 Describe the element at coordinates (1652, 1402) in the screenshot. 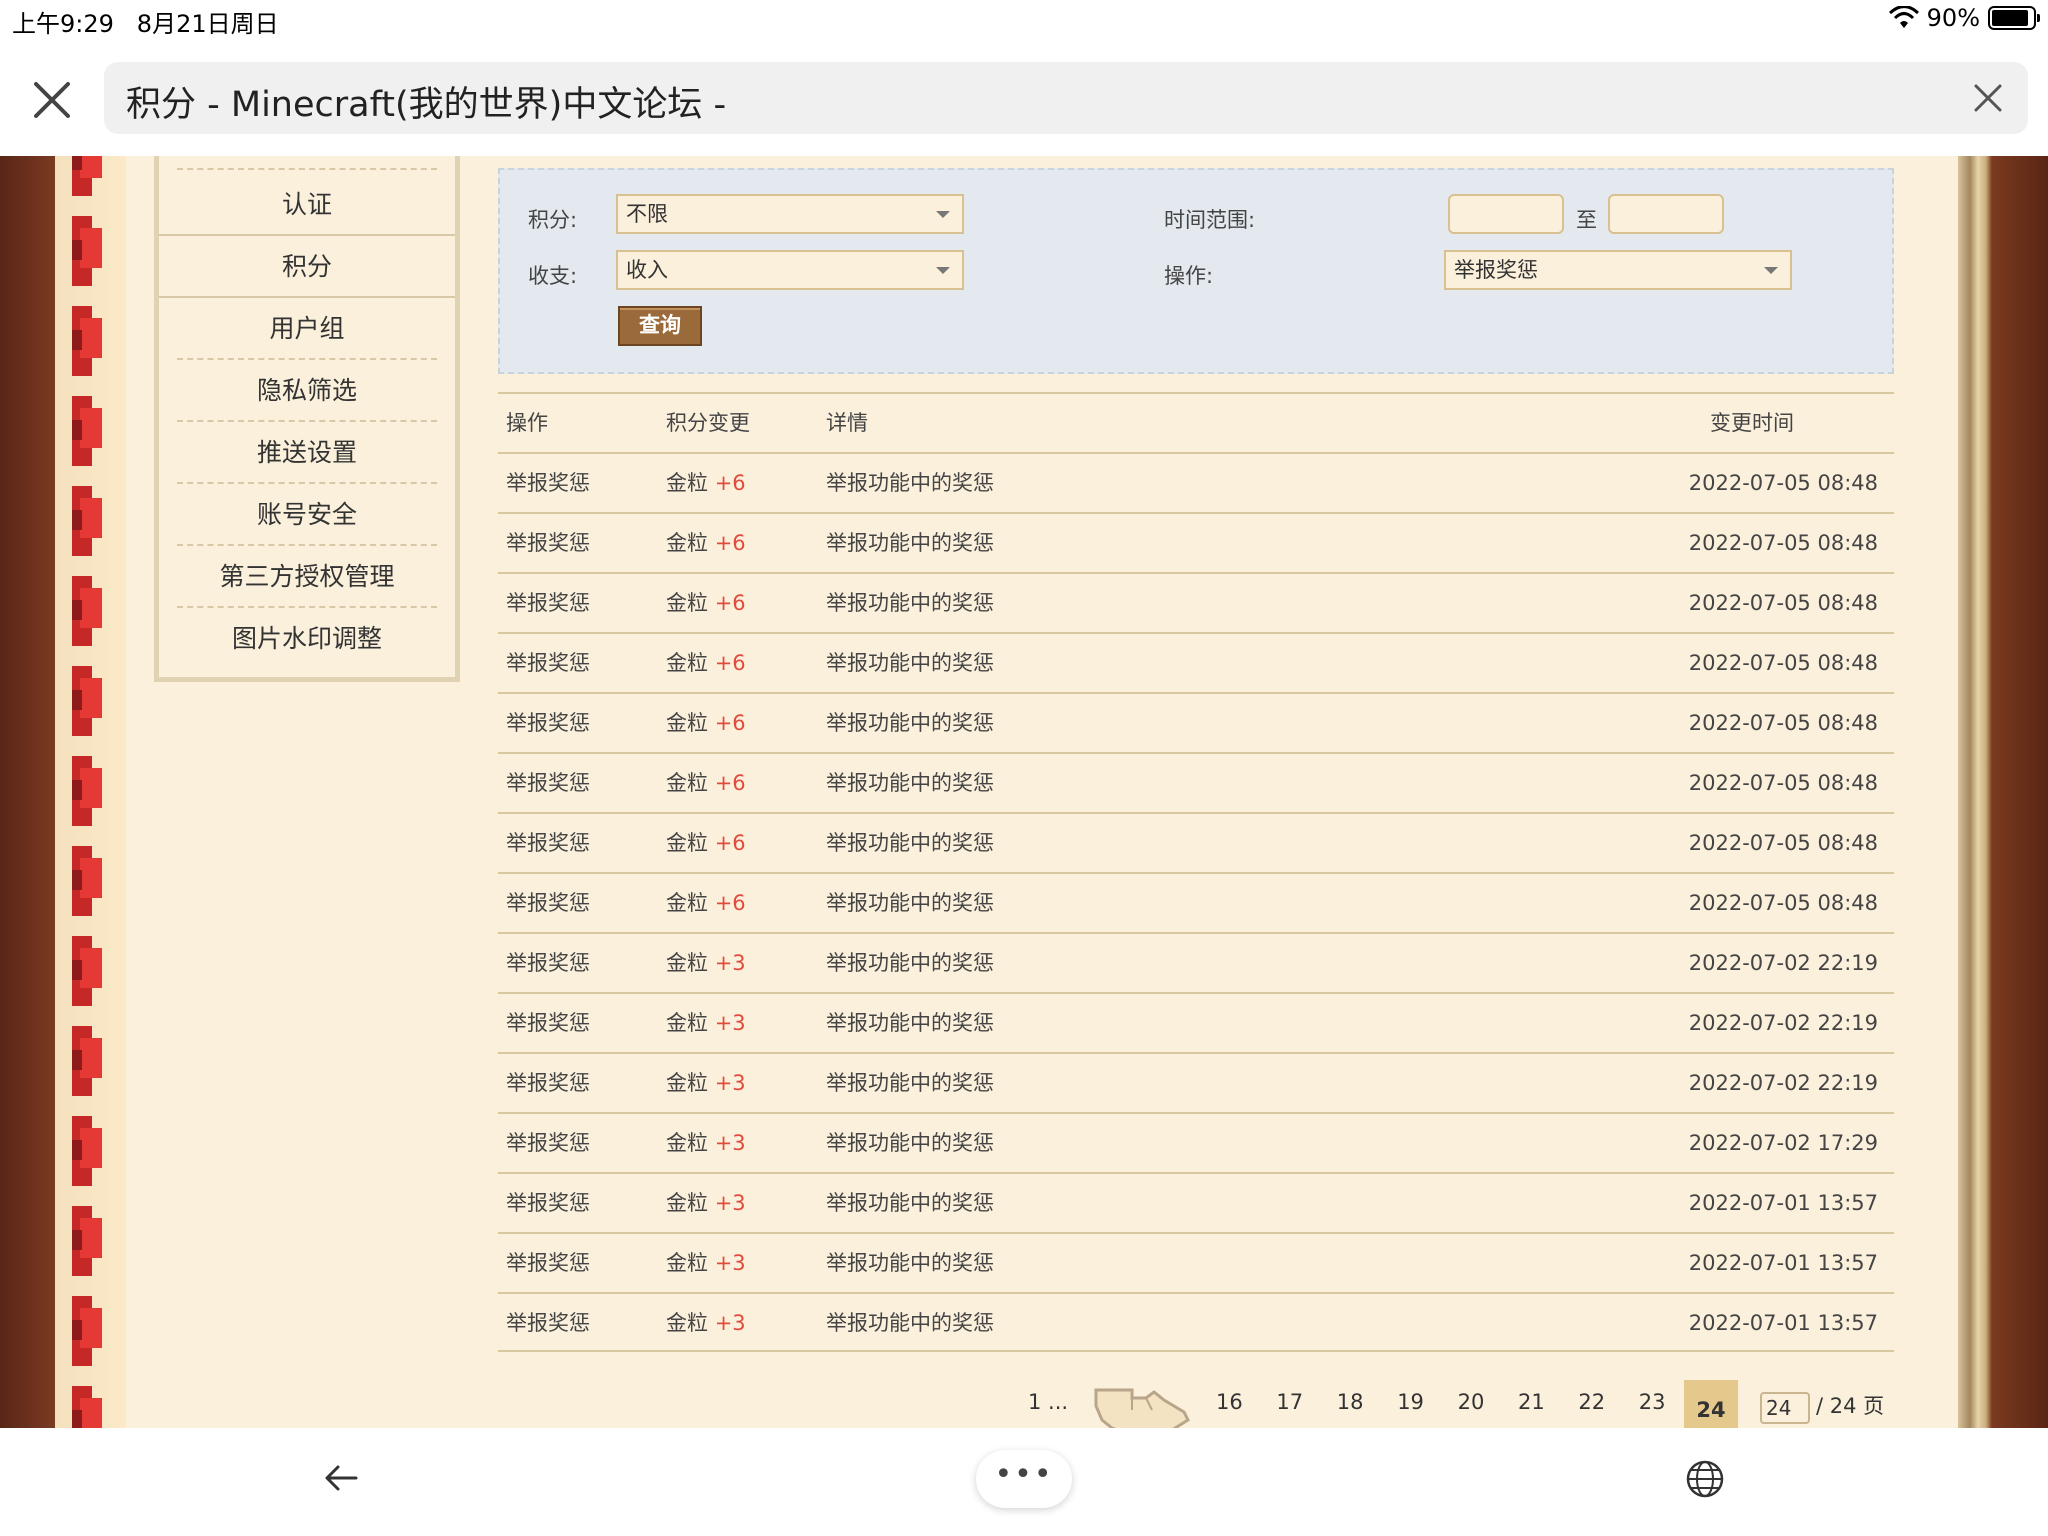

I see `page-link: 23` at that location.